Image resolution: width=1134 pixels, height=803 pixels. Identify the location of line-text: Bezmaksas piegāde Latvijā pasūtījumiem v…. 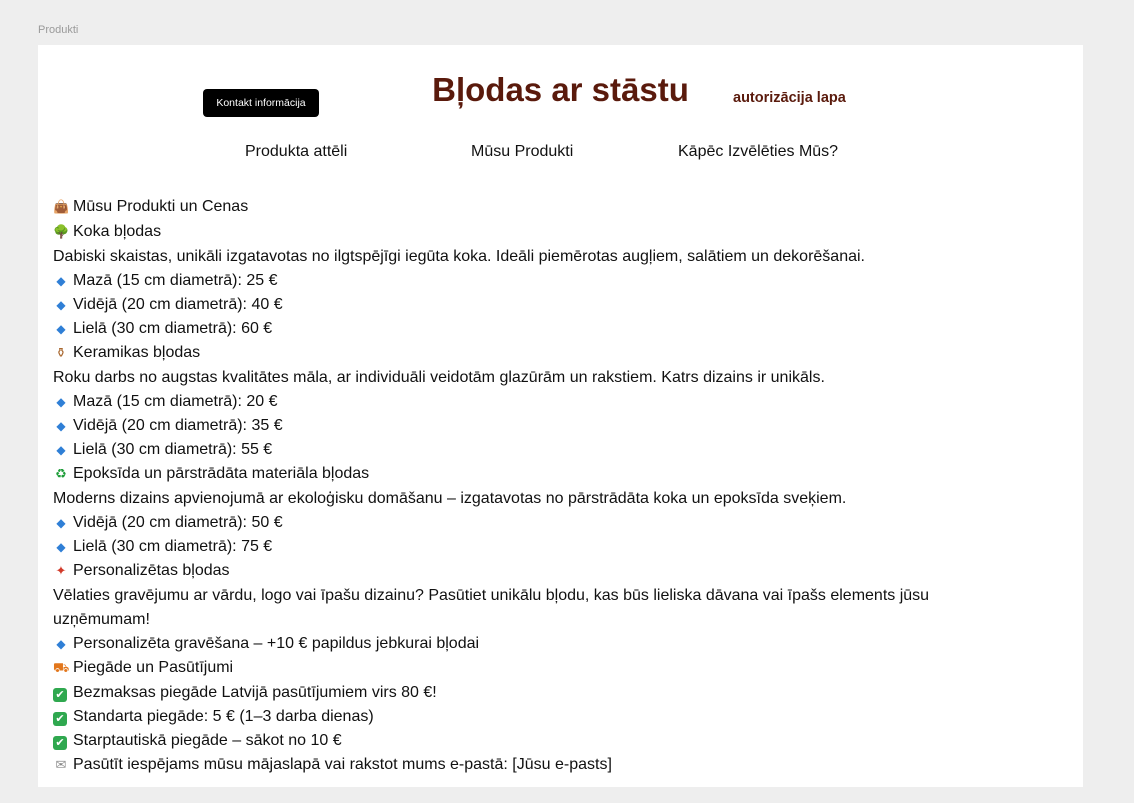
(255, 692).